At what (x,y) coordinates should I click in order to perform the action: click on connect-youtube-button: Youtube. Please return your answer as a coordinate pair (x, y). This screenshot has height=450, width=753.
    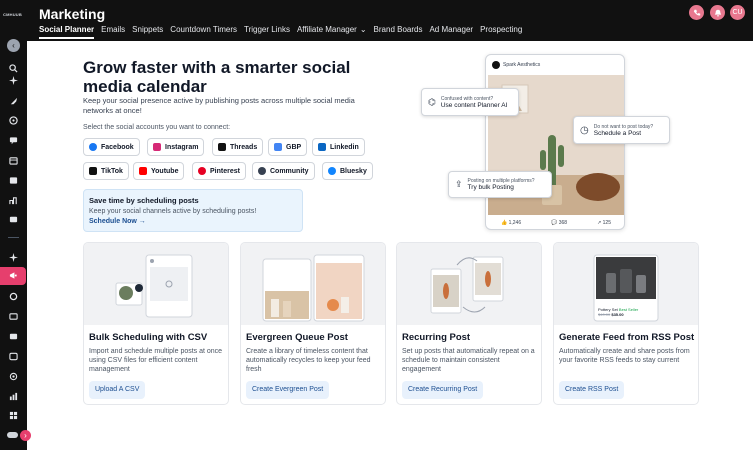
    Looking at the image, I should click on (159, 171).